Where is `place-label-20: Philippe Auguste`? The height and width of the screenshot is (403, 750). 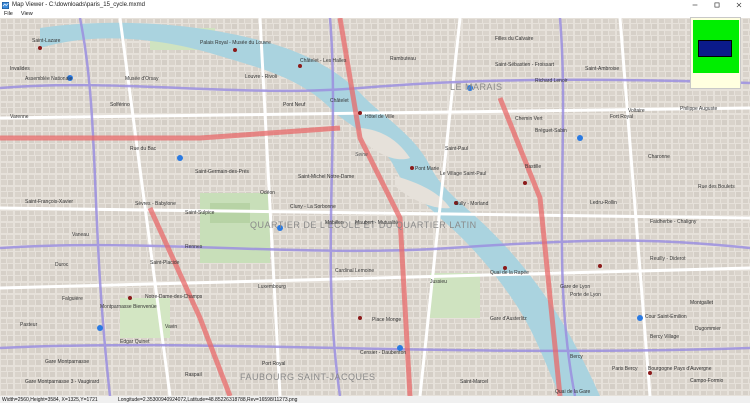
place-label-20: Philippe Auguste is located at coordinates (698, 109).